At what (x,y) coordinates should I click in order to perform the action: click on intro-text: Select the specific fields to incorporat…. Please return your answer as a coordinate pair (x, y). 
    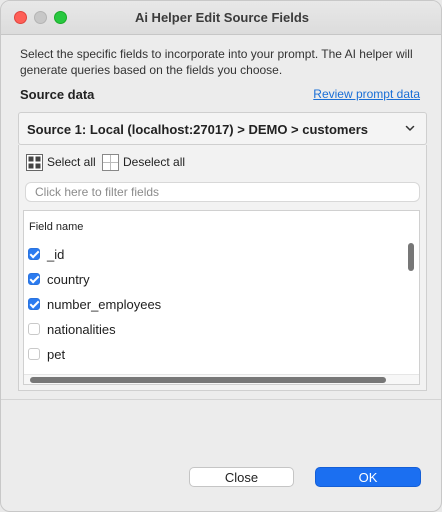
    Looking at the image, I should click on (216, 62).